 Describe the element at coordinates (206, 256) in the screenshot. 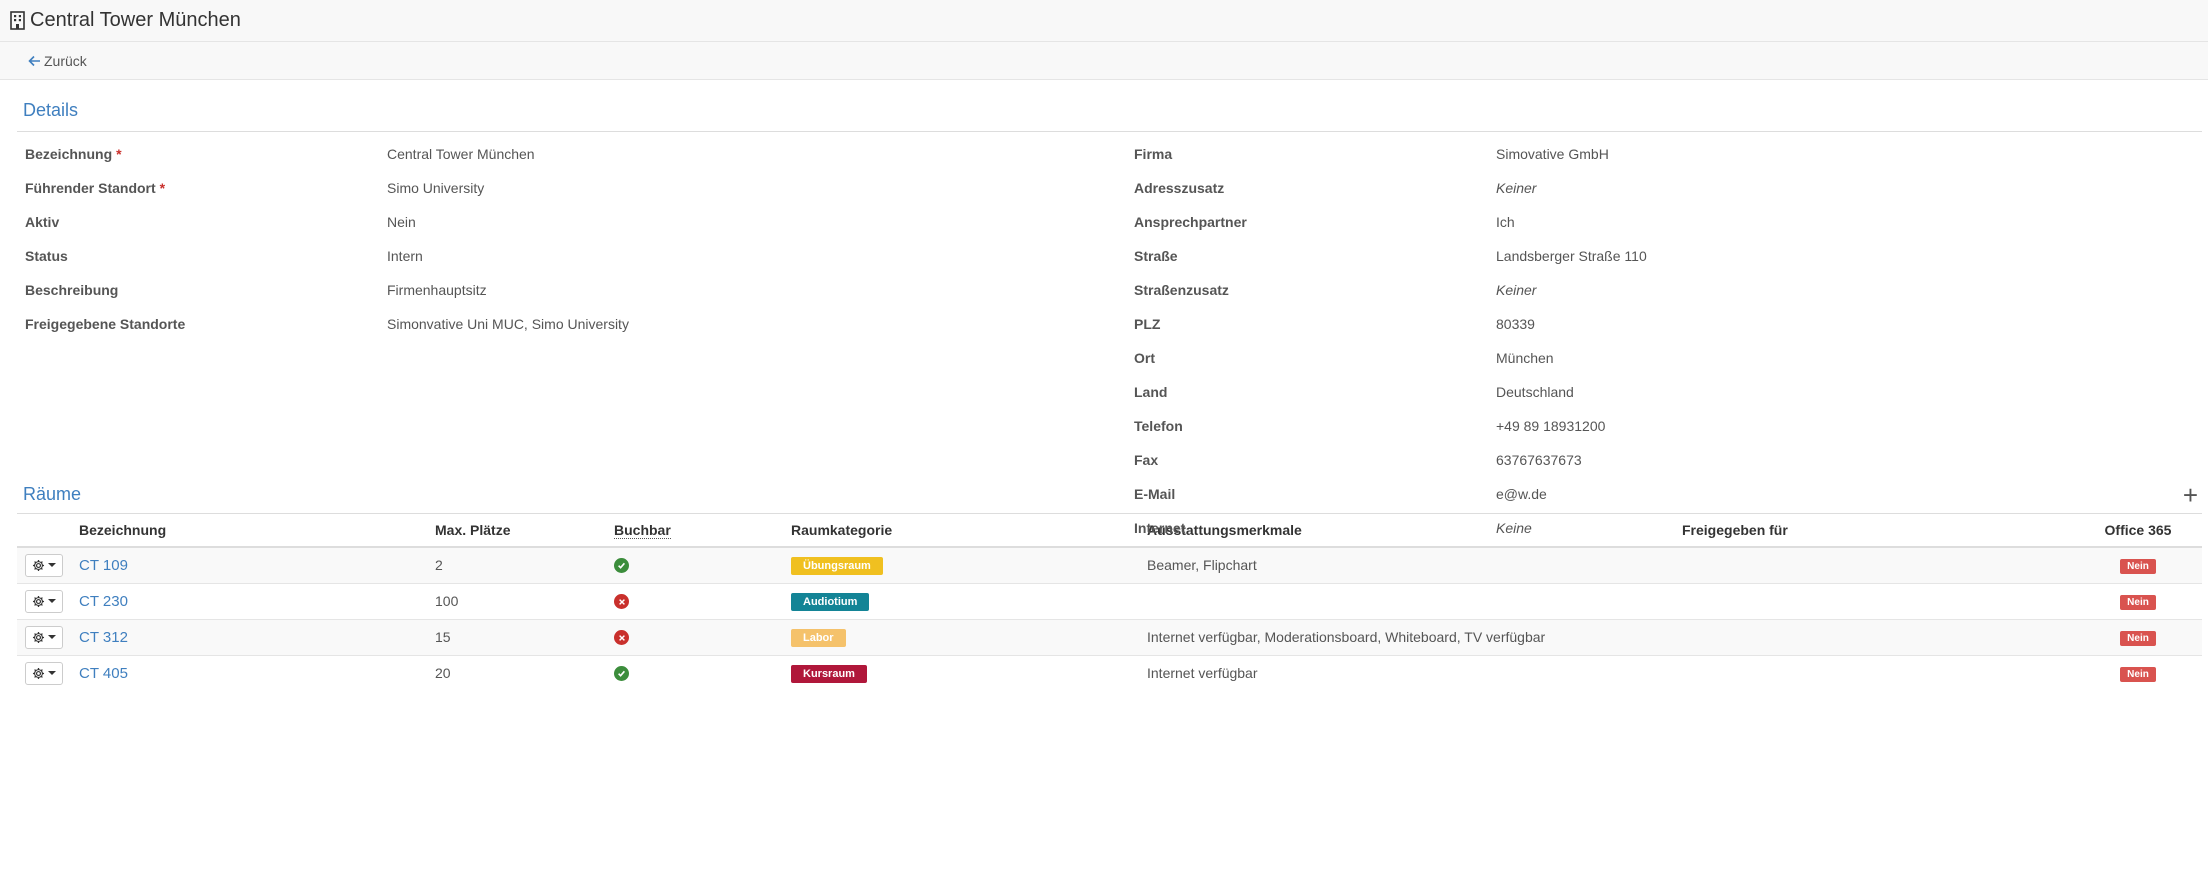

I see `detail-label: Status` at that location.